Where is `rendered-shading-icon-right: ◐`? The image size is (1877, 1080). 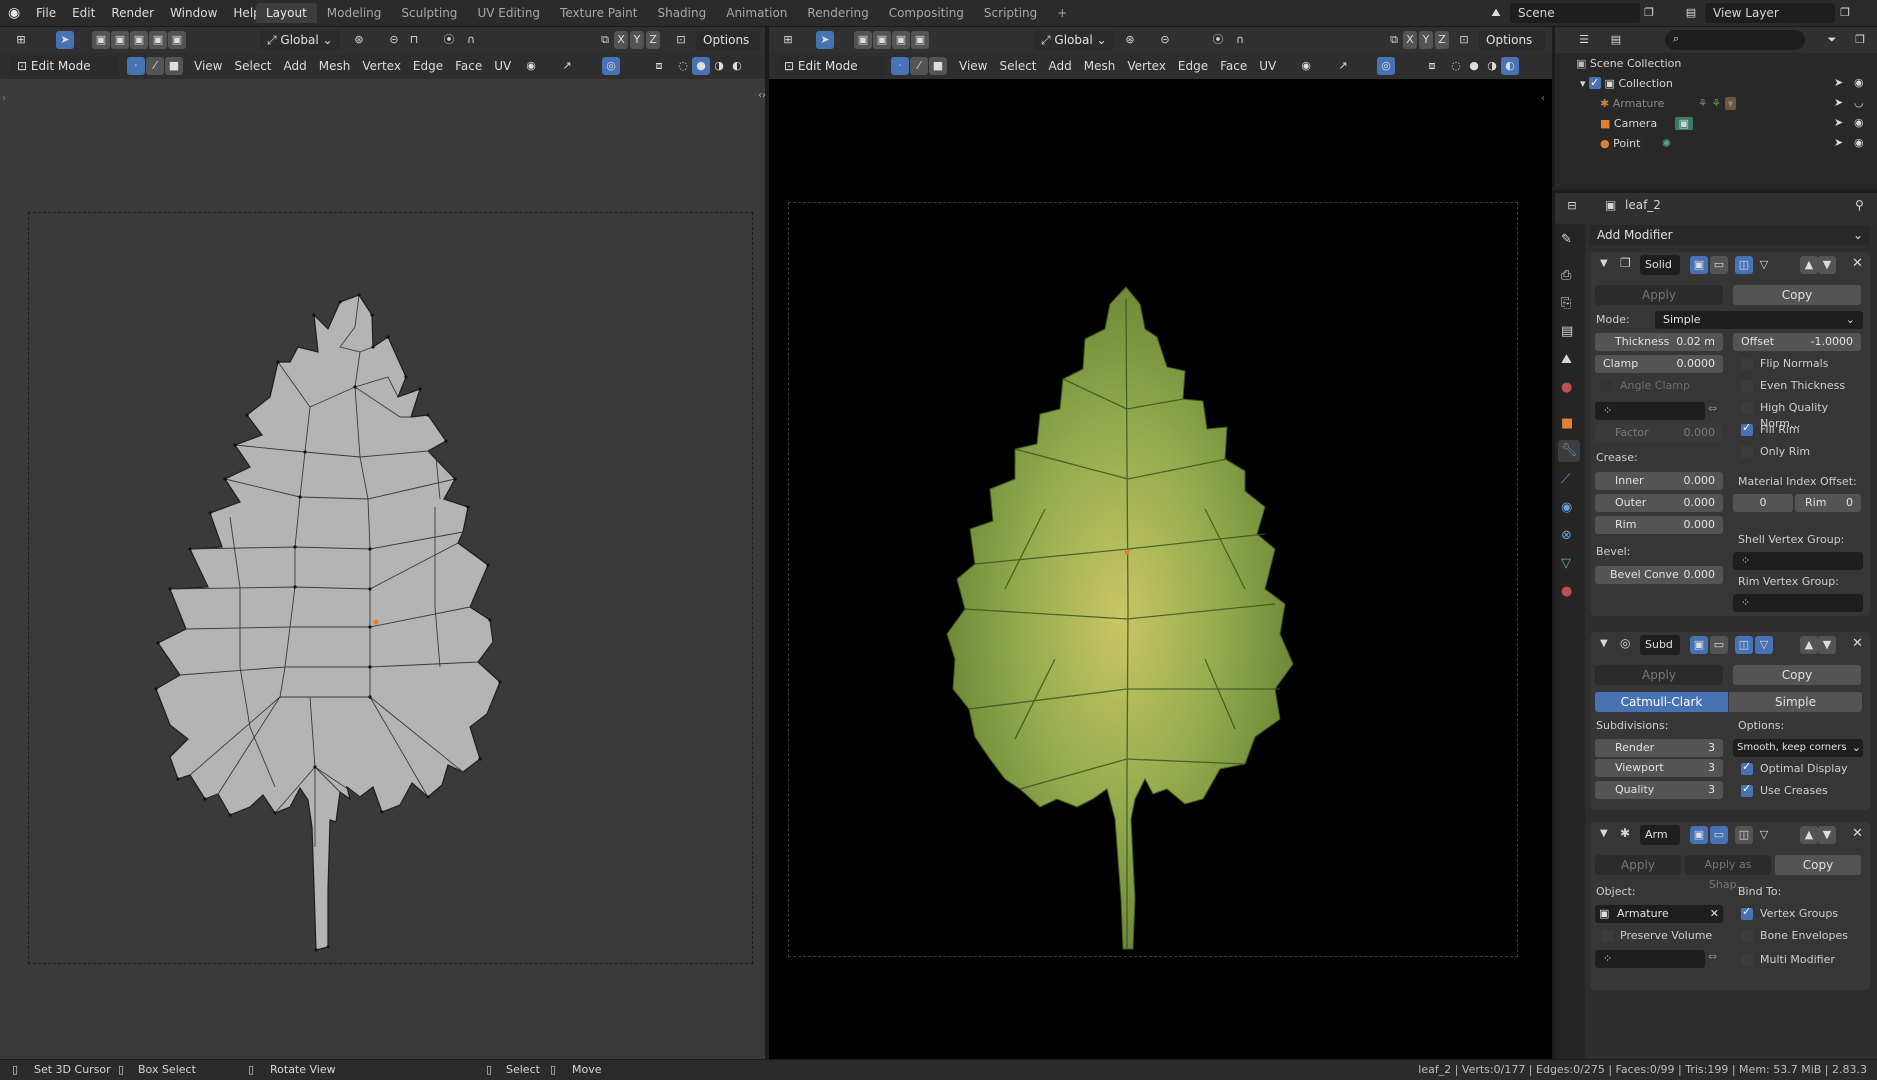
rendered-shading-icon-right: ◐ is located at coordinates (1510, 66).